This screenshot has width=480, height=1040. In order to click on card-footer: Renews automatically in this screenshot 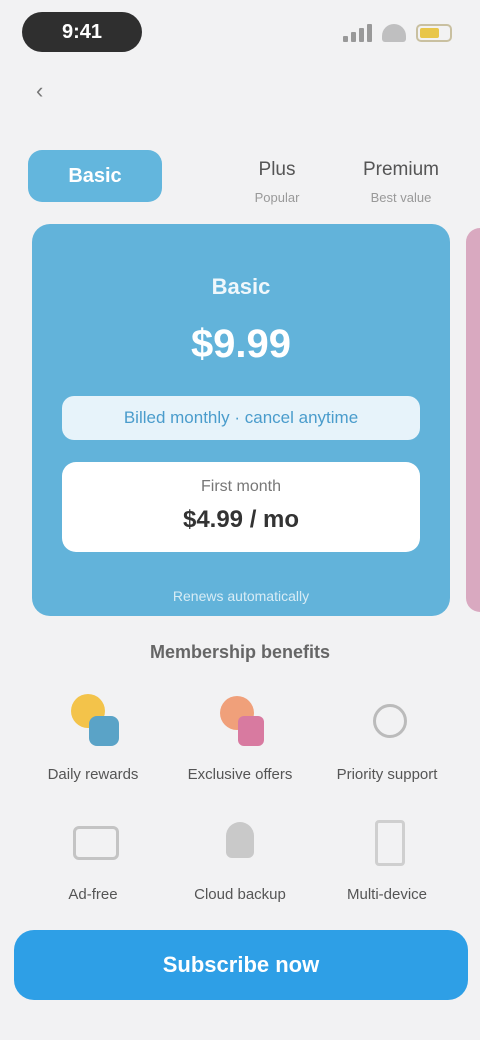, I will do `click(241, 596)`.